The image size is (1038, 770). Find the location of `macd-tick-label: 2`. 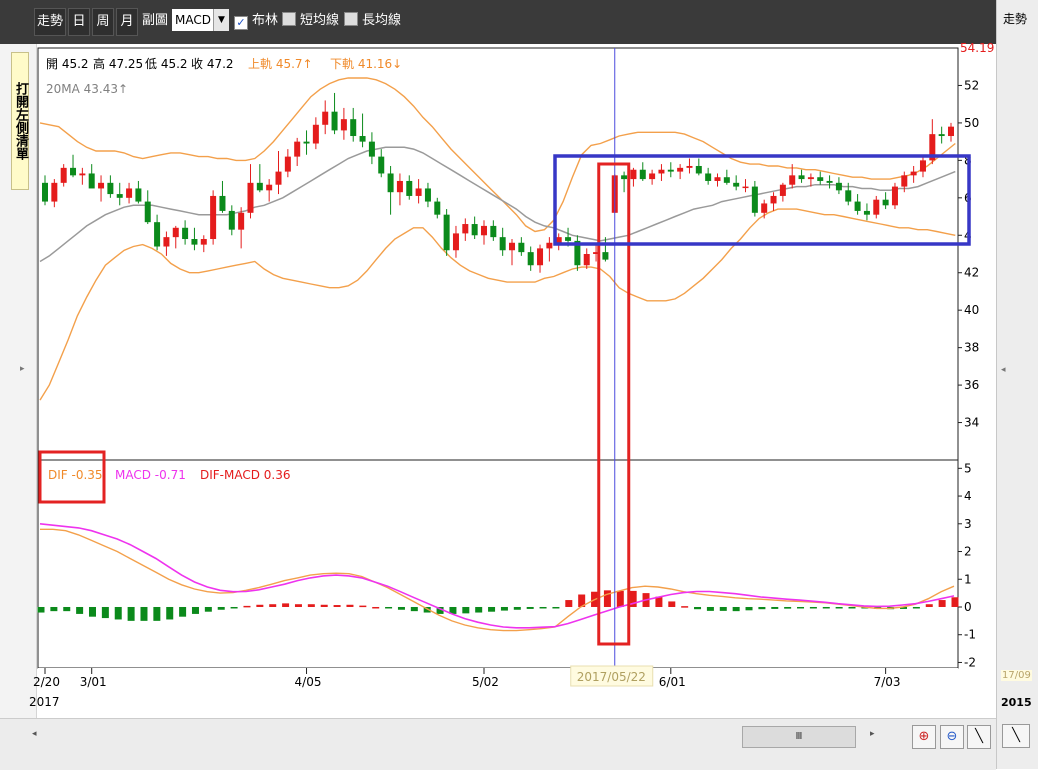

macd-tick-label: 2 is located at coordinates (968, 552).